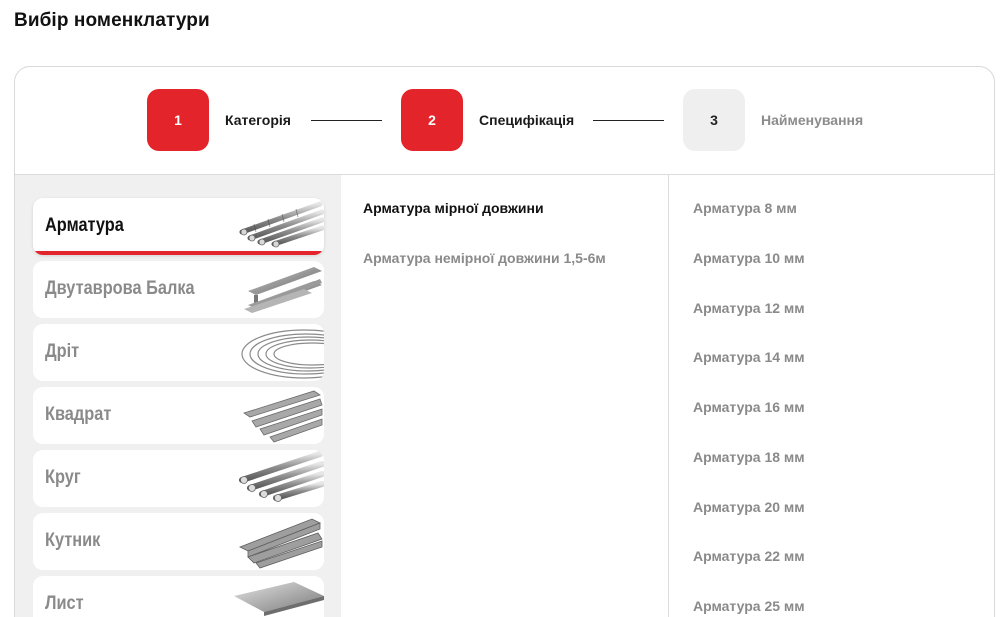 The height and width of the screenshot is (617, 1000). I want to click on angle-bar-image, so click(281, 543).